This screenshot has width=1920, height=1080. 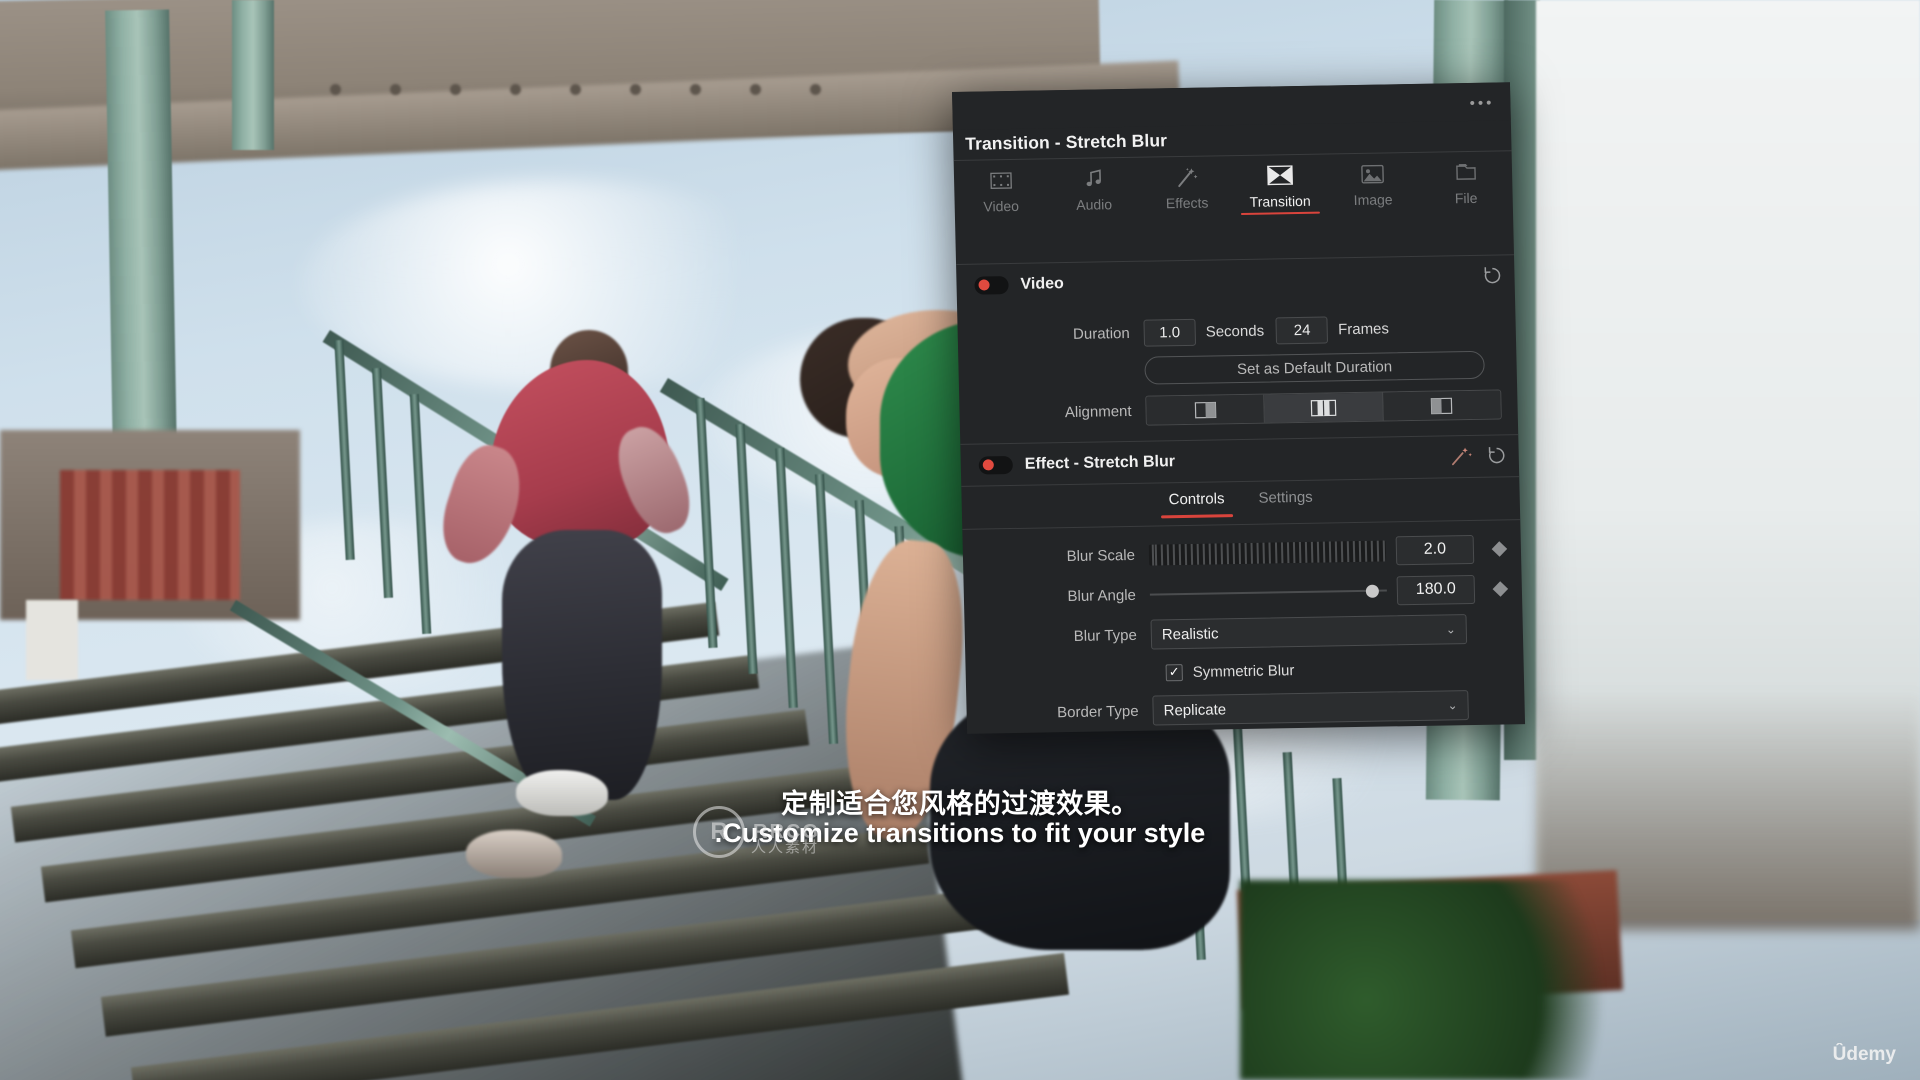 What do you see at coordinates (1094, 191) in the screenshot?
I see `tab-audio: Audio` at bounding box center [1094, 191].